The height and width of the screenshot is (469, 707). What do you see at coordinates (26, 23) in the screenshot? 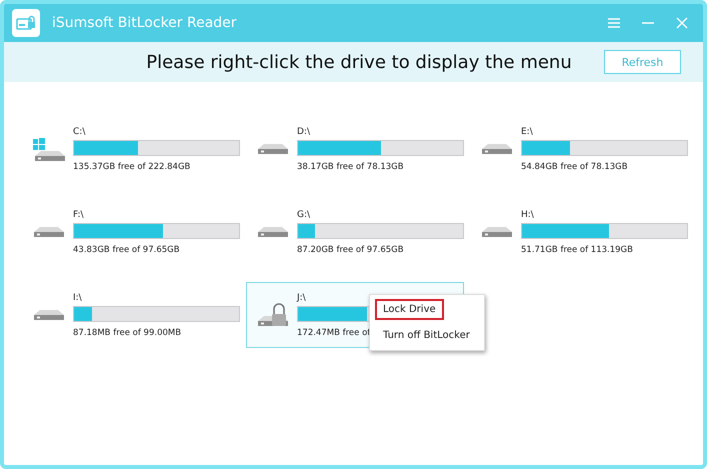
I see `app-logo-icon` at bounding box center [26, 23].